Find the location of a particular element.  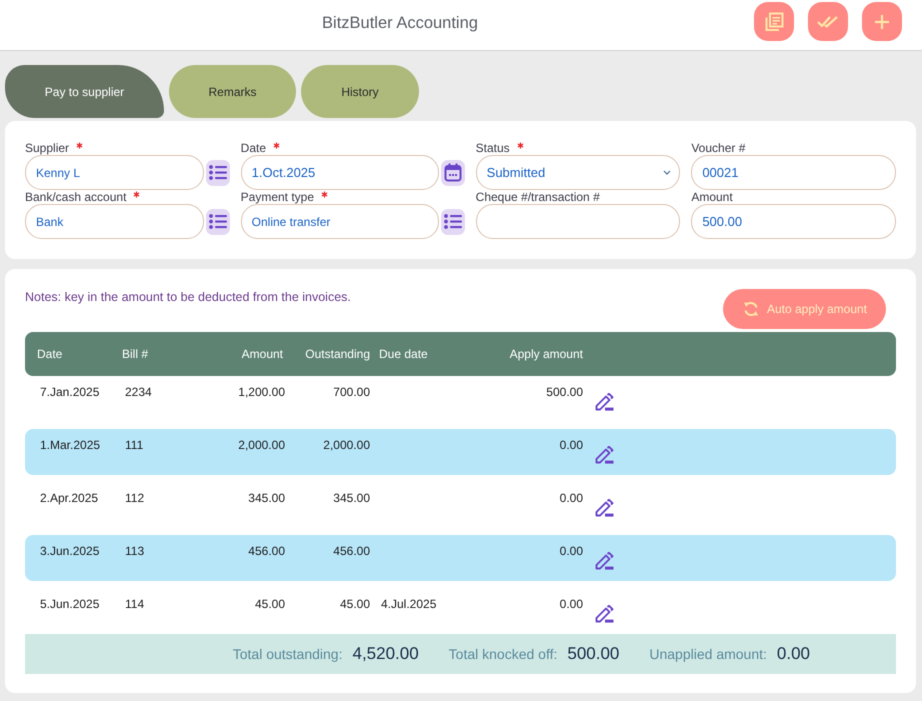

column-header: Bill # is located at coordinates (136, 354).